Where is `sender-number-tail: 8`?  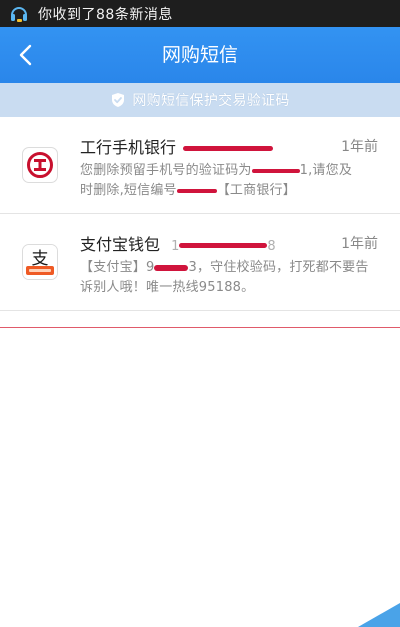
sender-number-tail: 8 is located at coordinates (271, 246).